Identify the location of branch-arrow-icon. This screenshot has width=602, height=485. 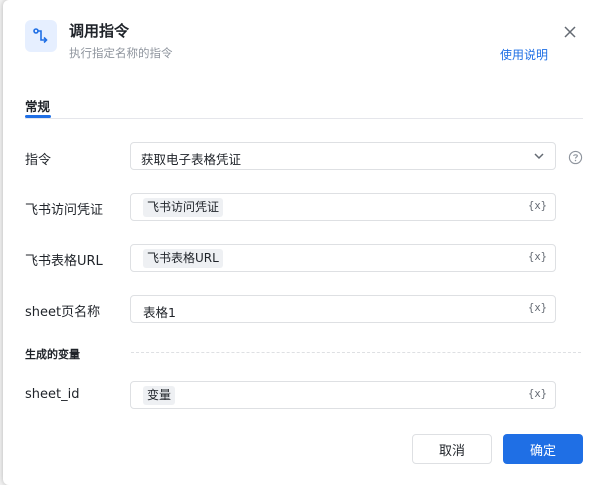
(41, 36).